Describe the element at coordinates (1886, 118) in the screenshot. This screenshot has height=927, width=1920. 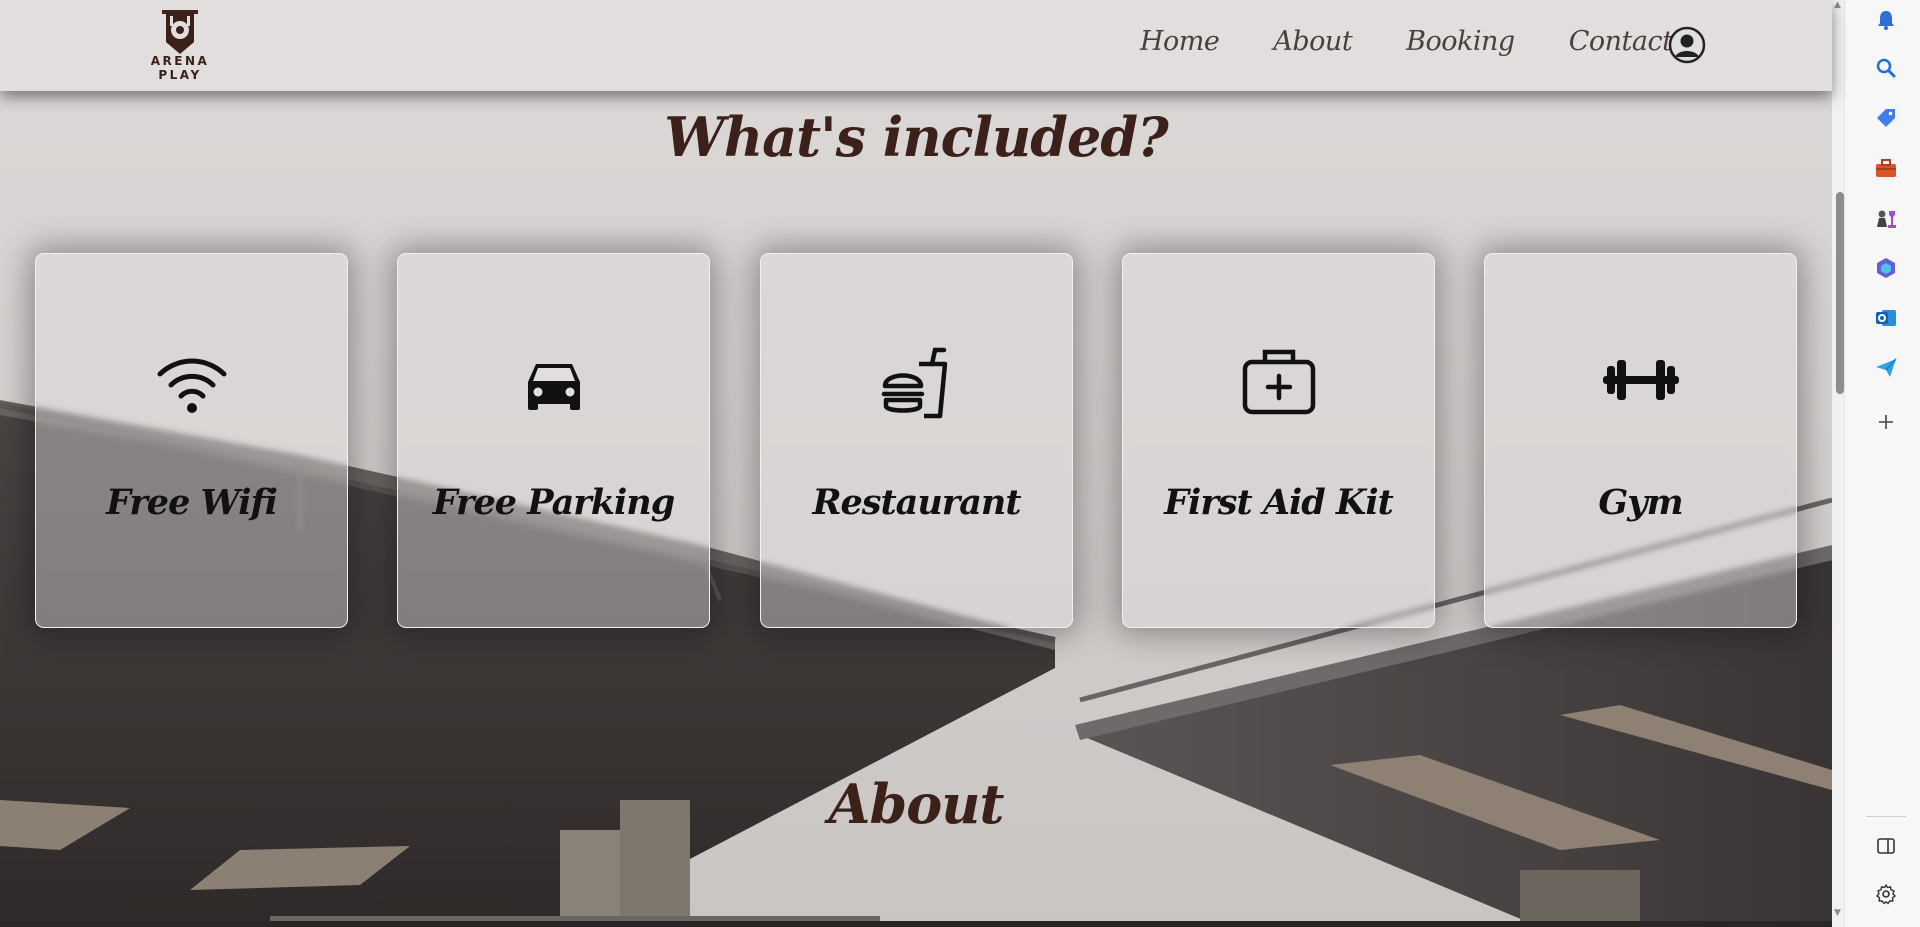
I see `tag-icon` at that location.